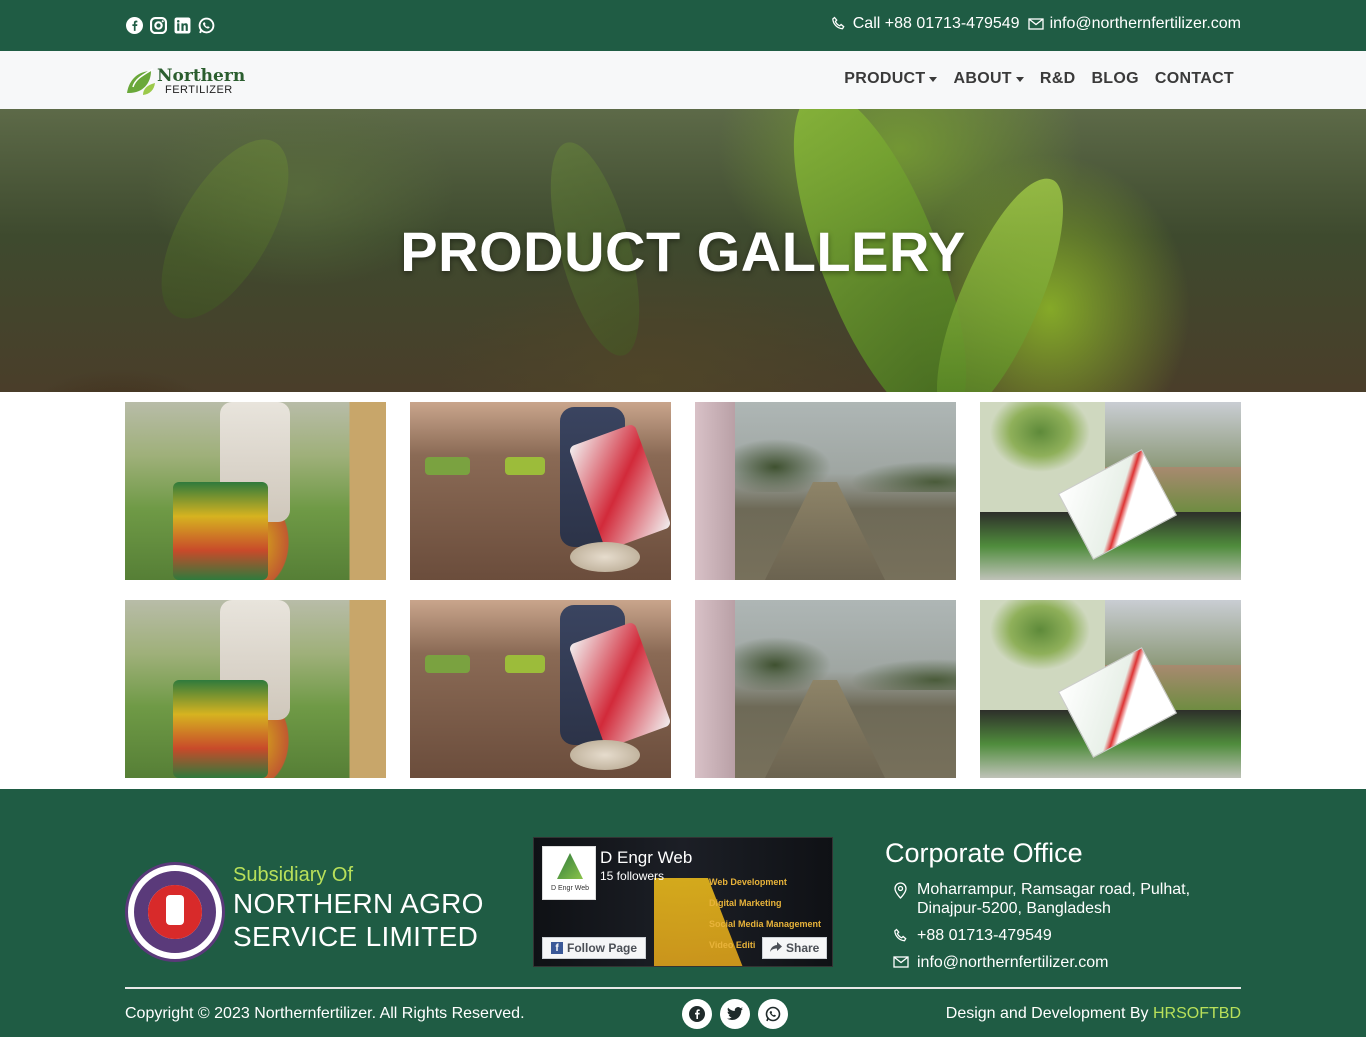 This screenshot has height=1037, width=1366. Describe the element at coordinates (765, 924) in the screenshot. I see `widget-service: Social Media Management` at that location.